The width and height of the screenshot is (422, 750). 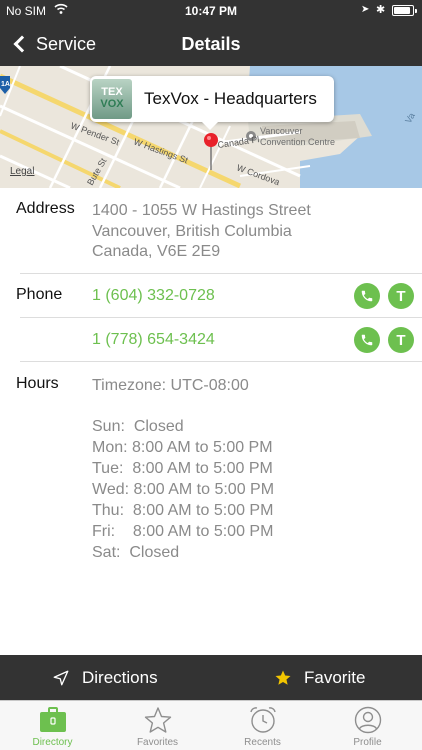 What do you see at coordinates (368, 720) in the screenshot?
I see `person-icon` at bounding box center [368, 720].